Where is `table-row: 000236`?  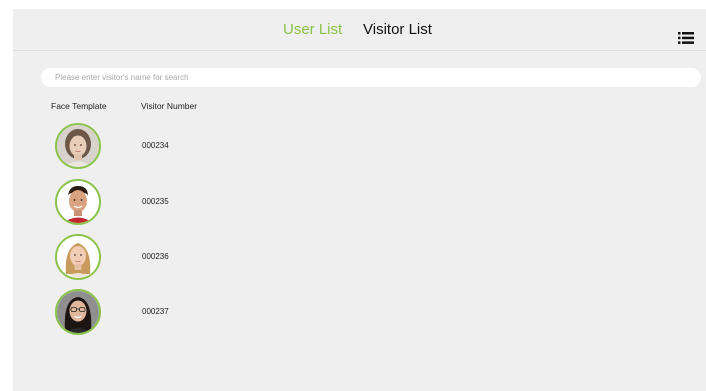
table-row: 000236 is located at coordinates (359, 259).